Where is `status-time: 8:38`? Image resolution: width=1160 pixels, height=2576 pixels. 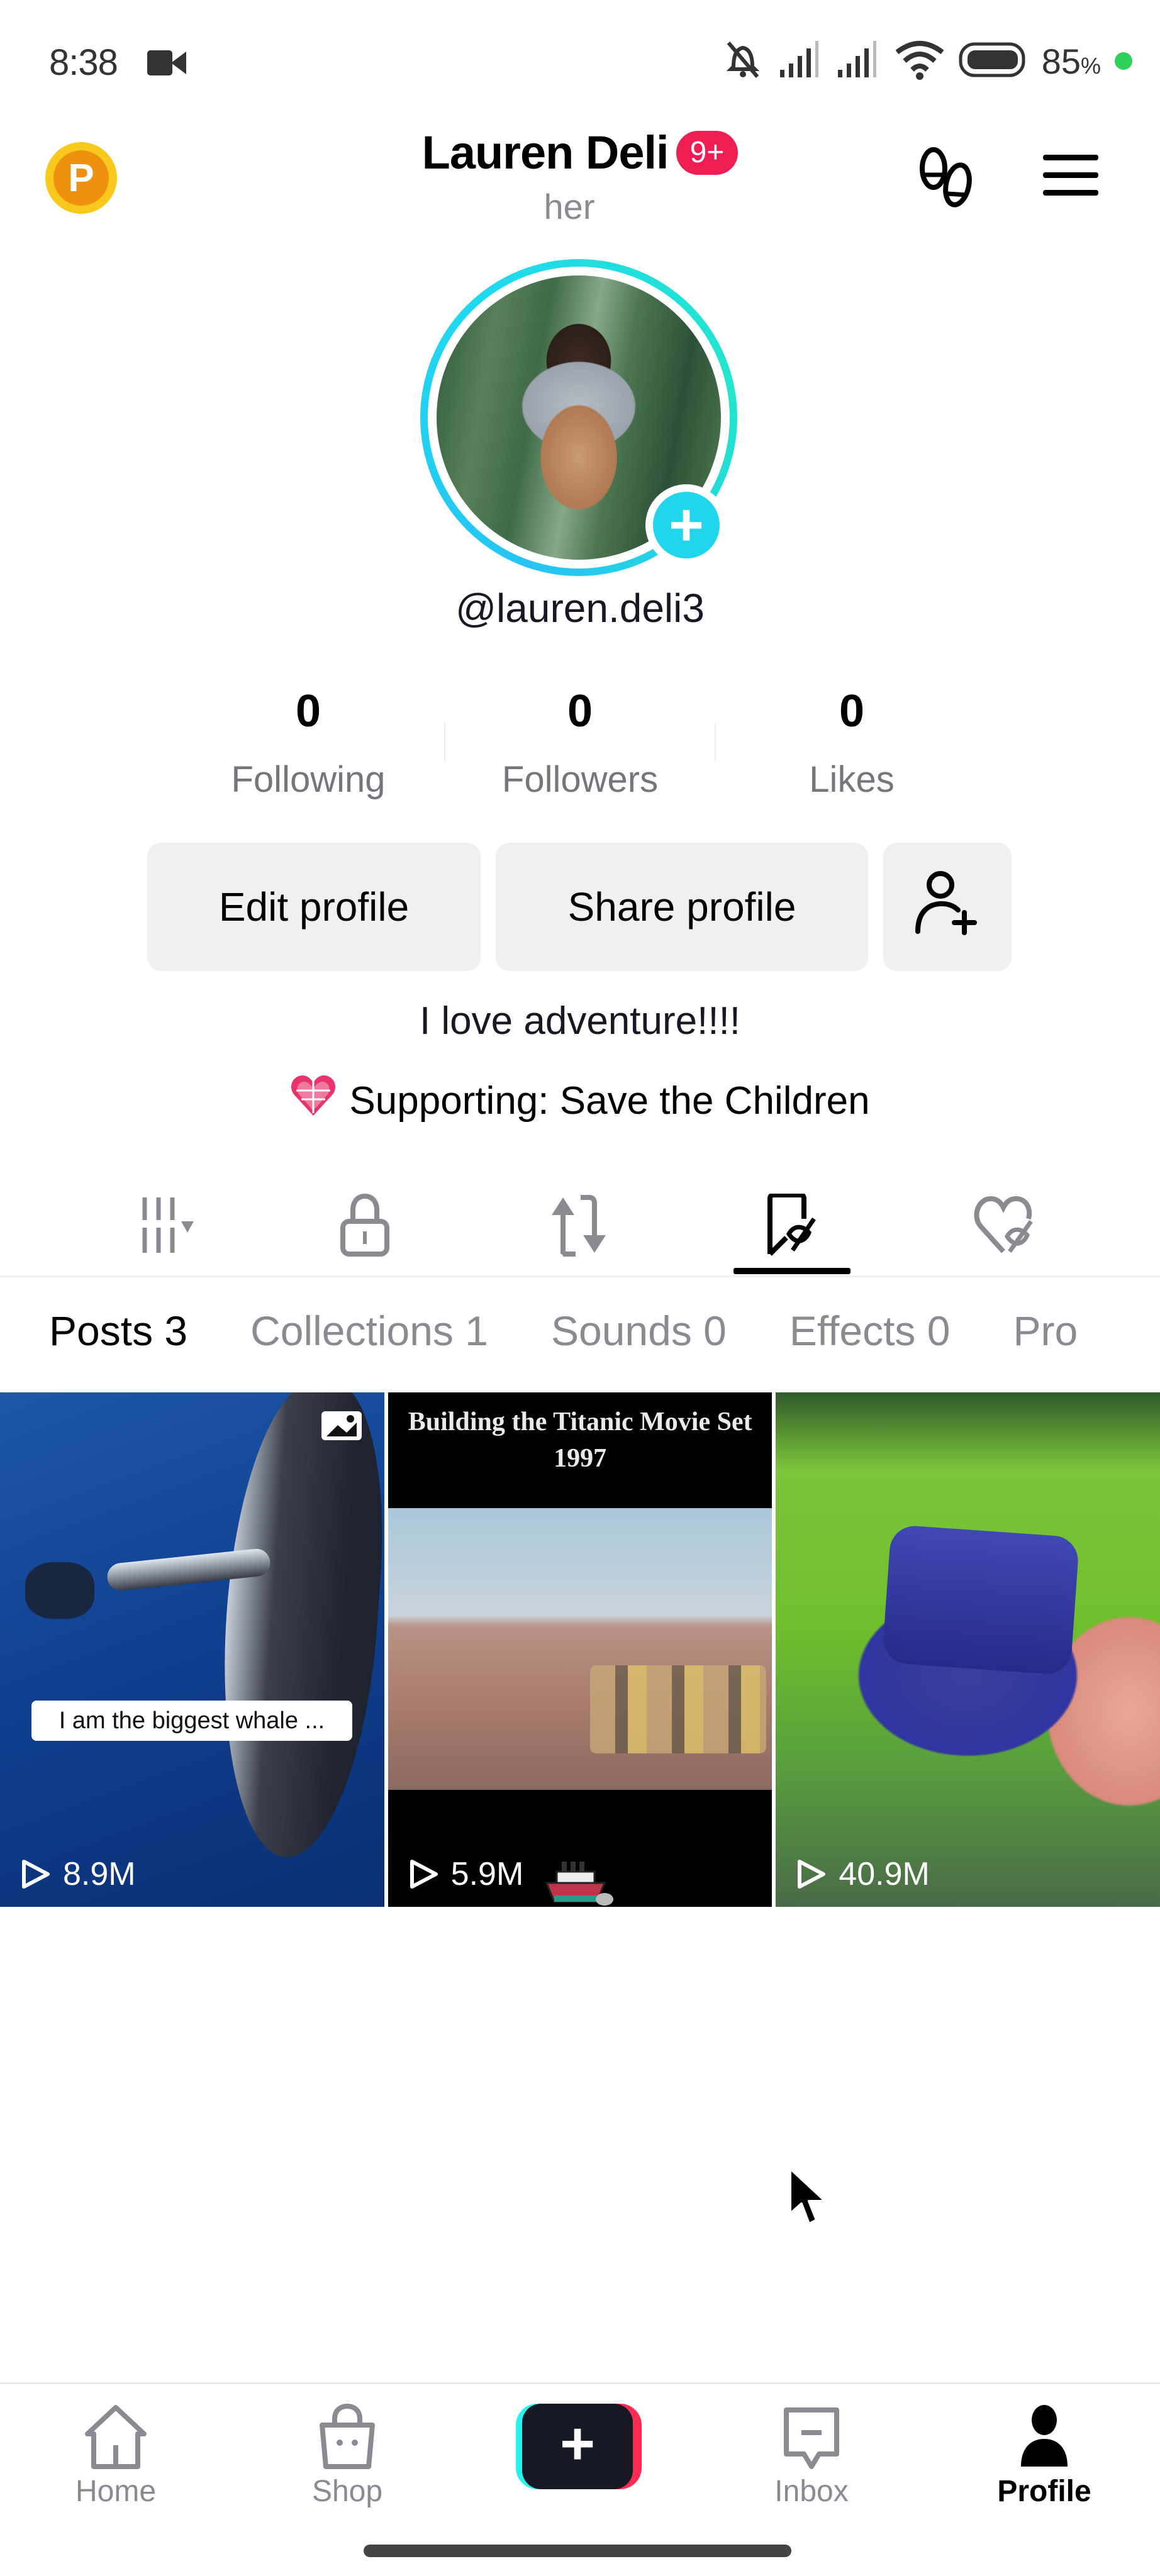
status-time: 8:38 is located at coordinates (83, 62).